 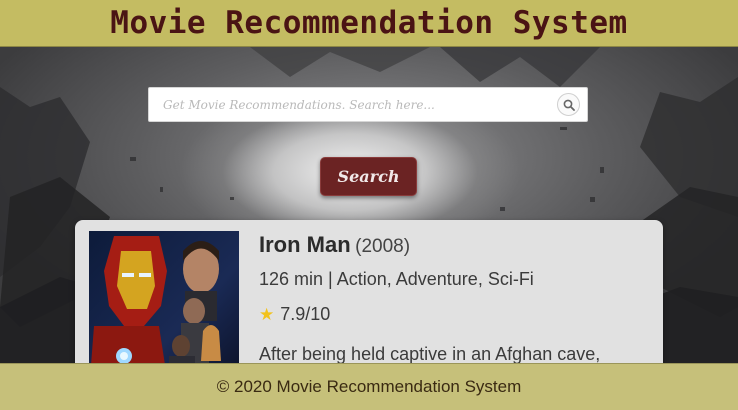 I want to click on search-icon-button, so click(x=568, y=104).